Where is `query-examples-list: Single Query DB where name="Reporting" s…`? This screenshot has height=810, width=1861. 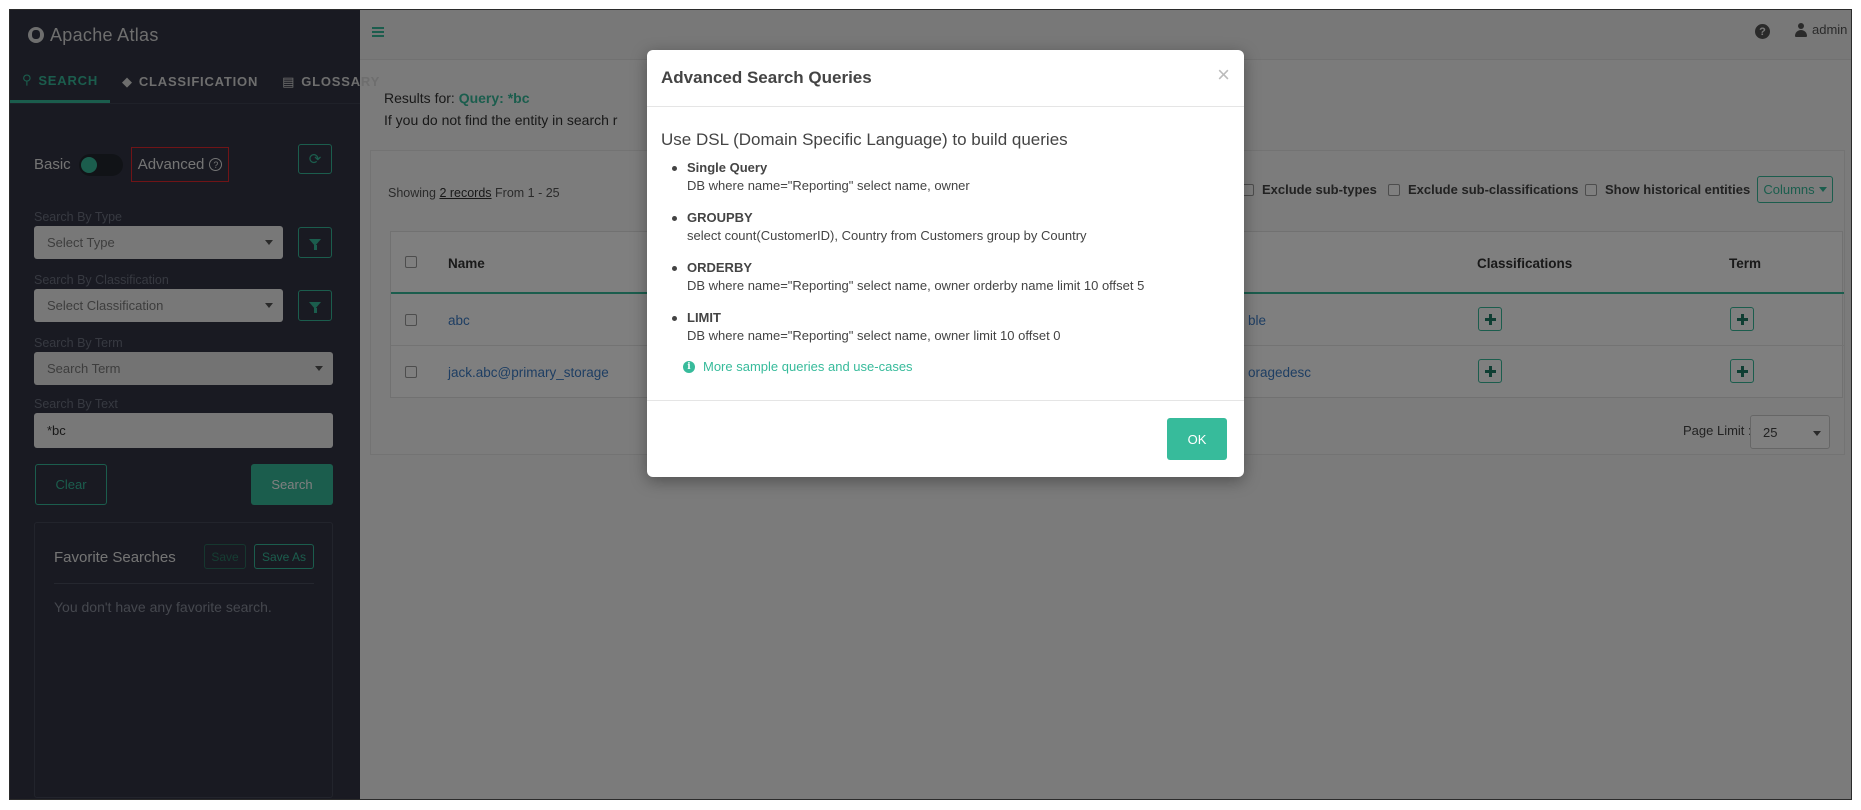
query-examples-list: Single Query DB where name="Reporting" s… is located at coordinates (949, 260).